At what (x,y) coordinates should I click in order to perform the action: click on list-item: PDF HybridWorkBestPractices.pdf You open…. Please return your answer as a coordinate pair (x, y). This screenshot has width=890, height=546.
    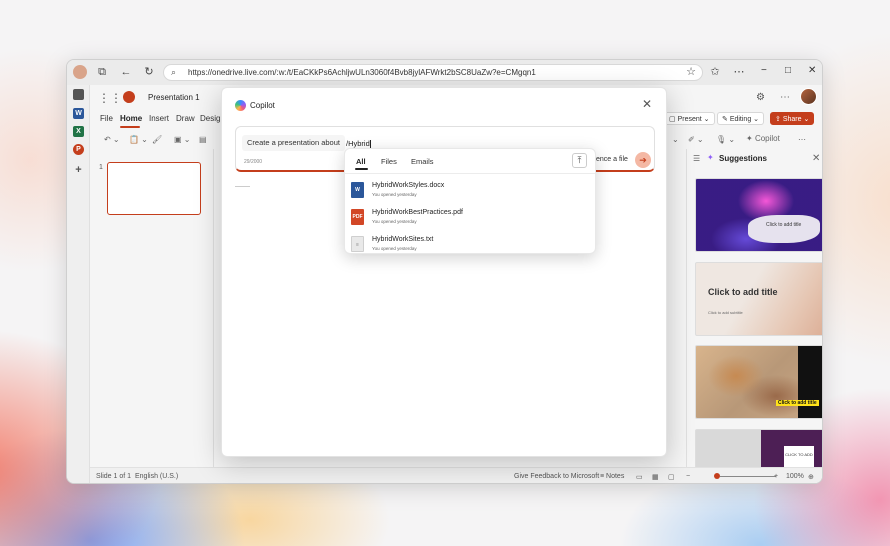
    Looking at the image, I should click on (470, 217).